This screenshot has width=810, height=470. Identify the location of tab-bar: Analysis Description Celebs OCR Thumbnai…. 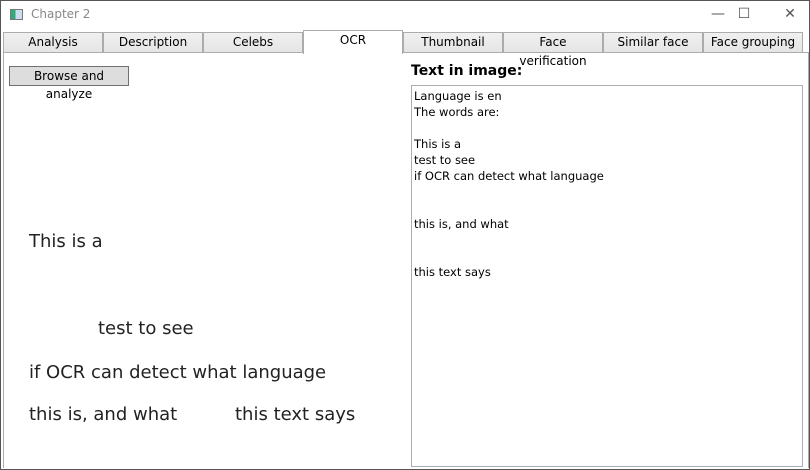
(406, 49).